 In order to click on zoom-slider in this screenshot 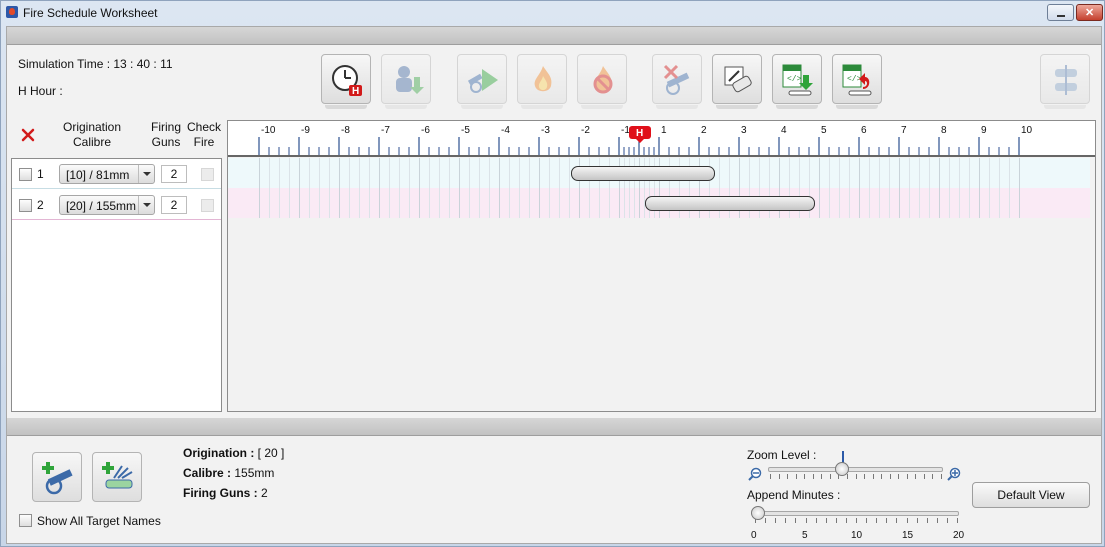, I will do `click(855, 469)`.